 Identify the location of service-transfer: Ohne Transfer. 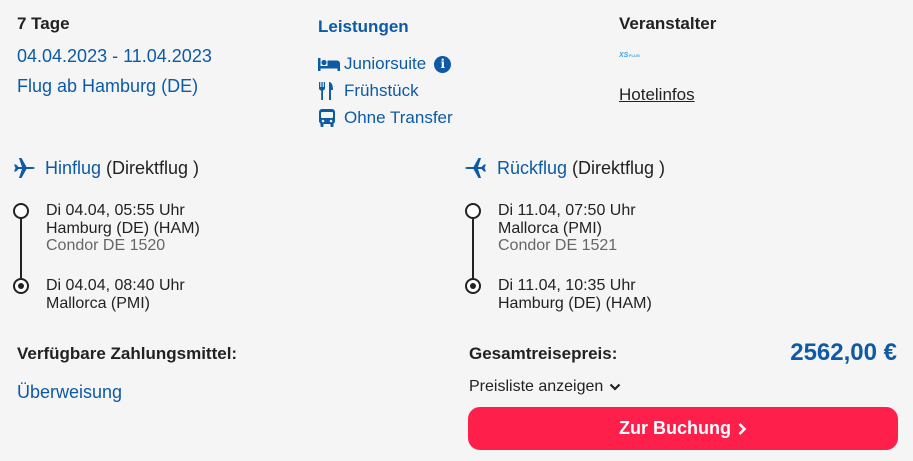
(385, 118).